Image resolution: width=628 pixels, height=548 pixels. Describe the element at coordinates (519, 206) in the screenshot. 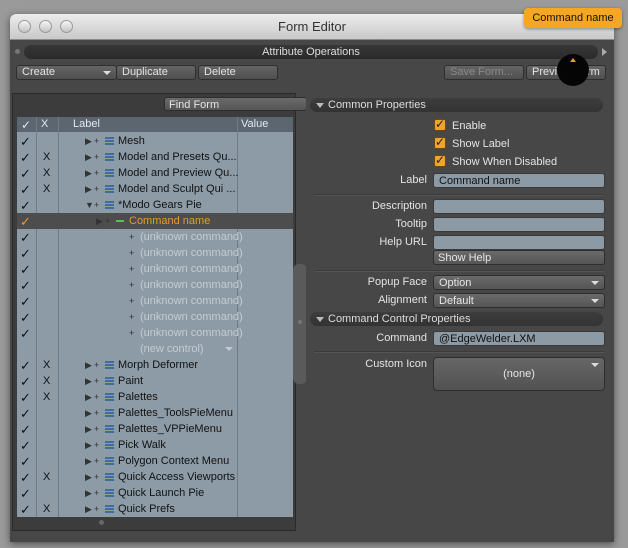

I see `description-input` at that location.